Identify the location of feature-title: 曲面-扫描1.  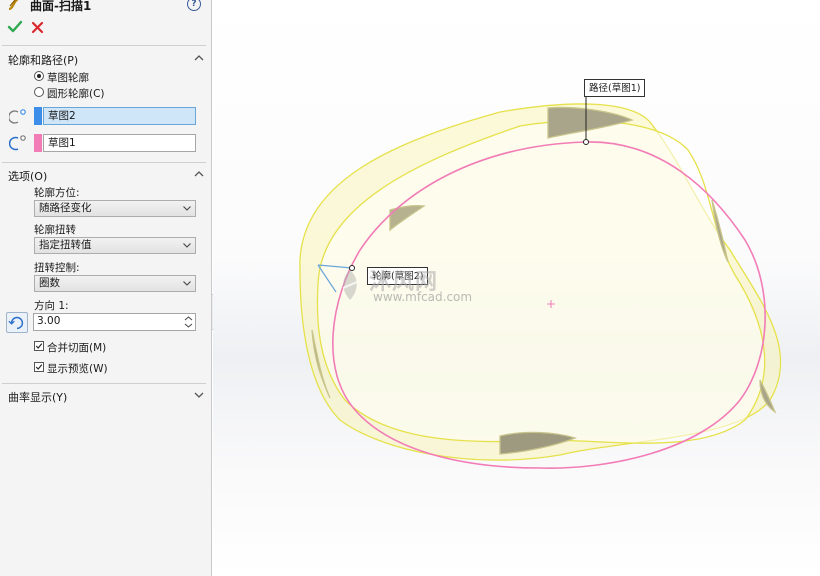
(61, 6).